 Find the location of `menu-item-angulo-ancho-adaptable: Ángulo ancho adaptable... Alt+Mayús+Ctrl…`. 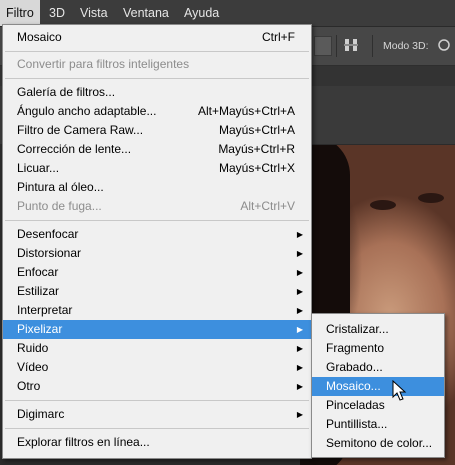

menu-item-angulo-ancho-adaptable: Ángulo ancho adaptable... Alt+Mayús+Ctrl… is located at coordinates (157, 111).